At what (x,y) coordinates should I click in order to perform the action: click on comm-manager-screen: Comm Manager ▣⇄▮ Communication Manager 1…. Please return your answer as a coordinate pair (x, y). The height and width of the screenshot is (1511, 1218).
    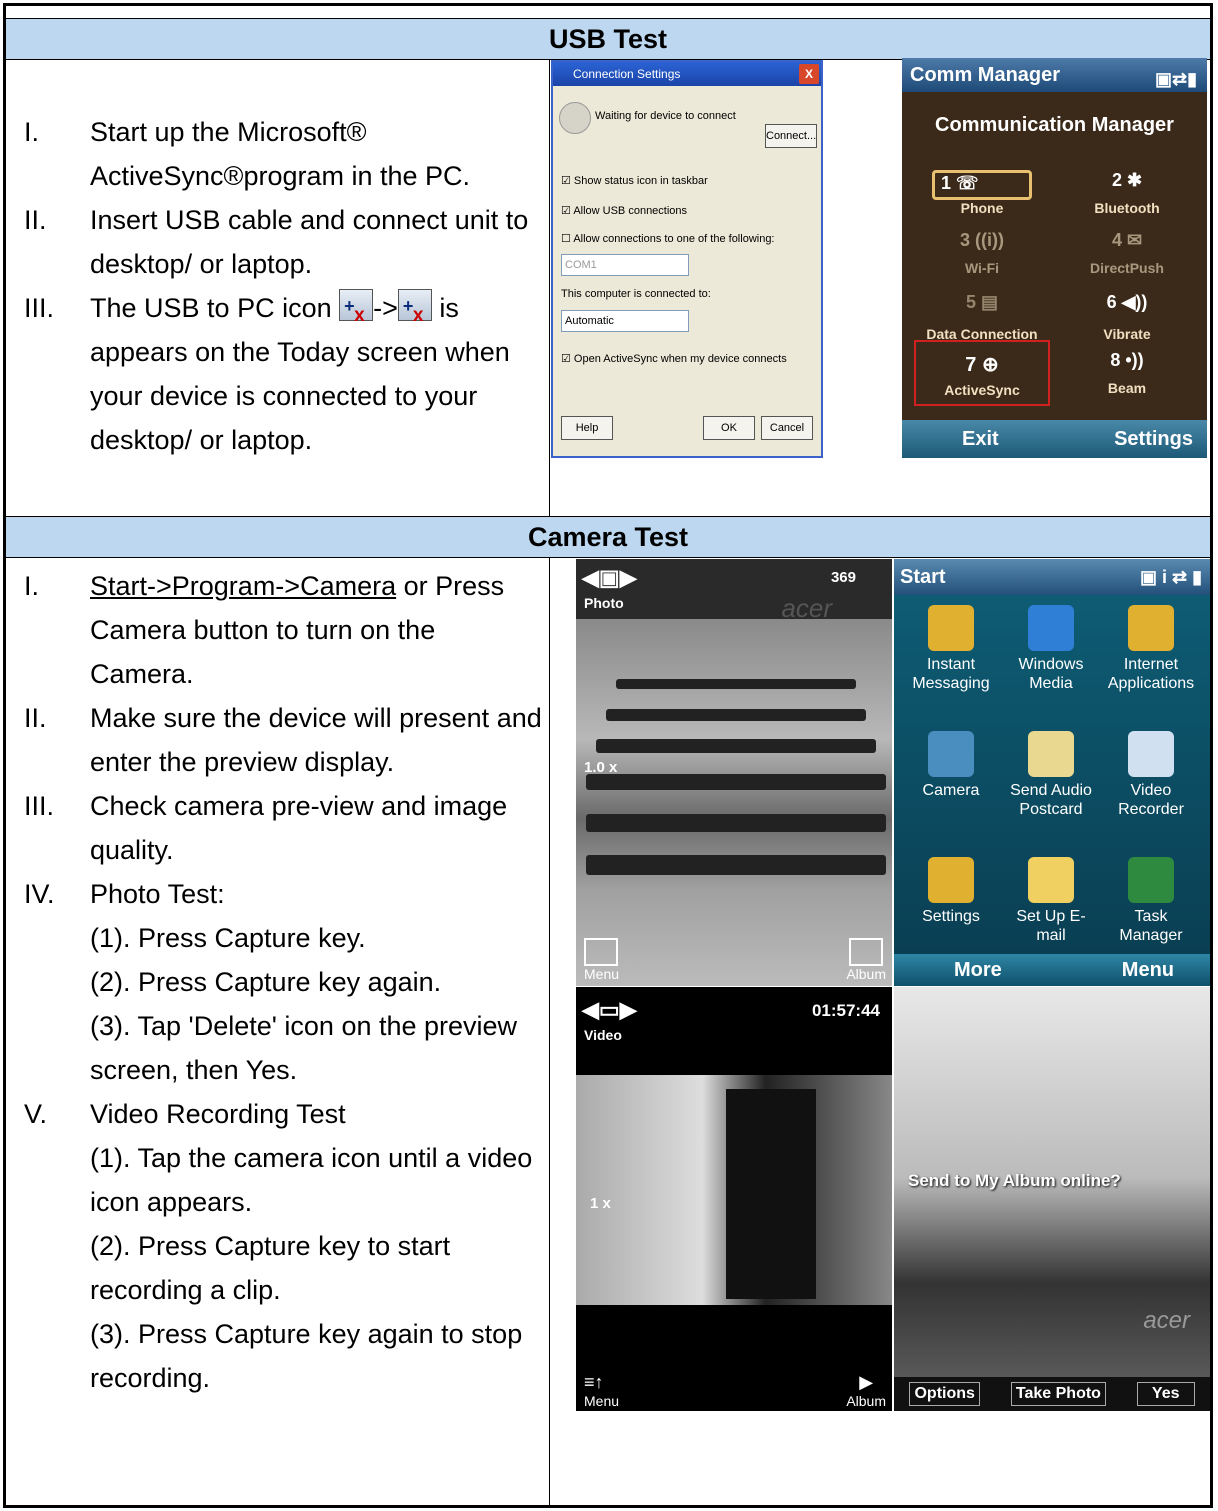
    Looking at the image, I should click on (1054, 258).